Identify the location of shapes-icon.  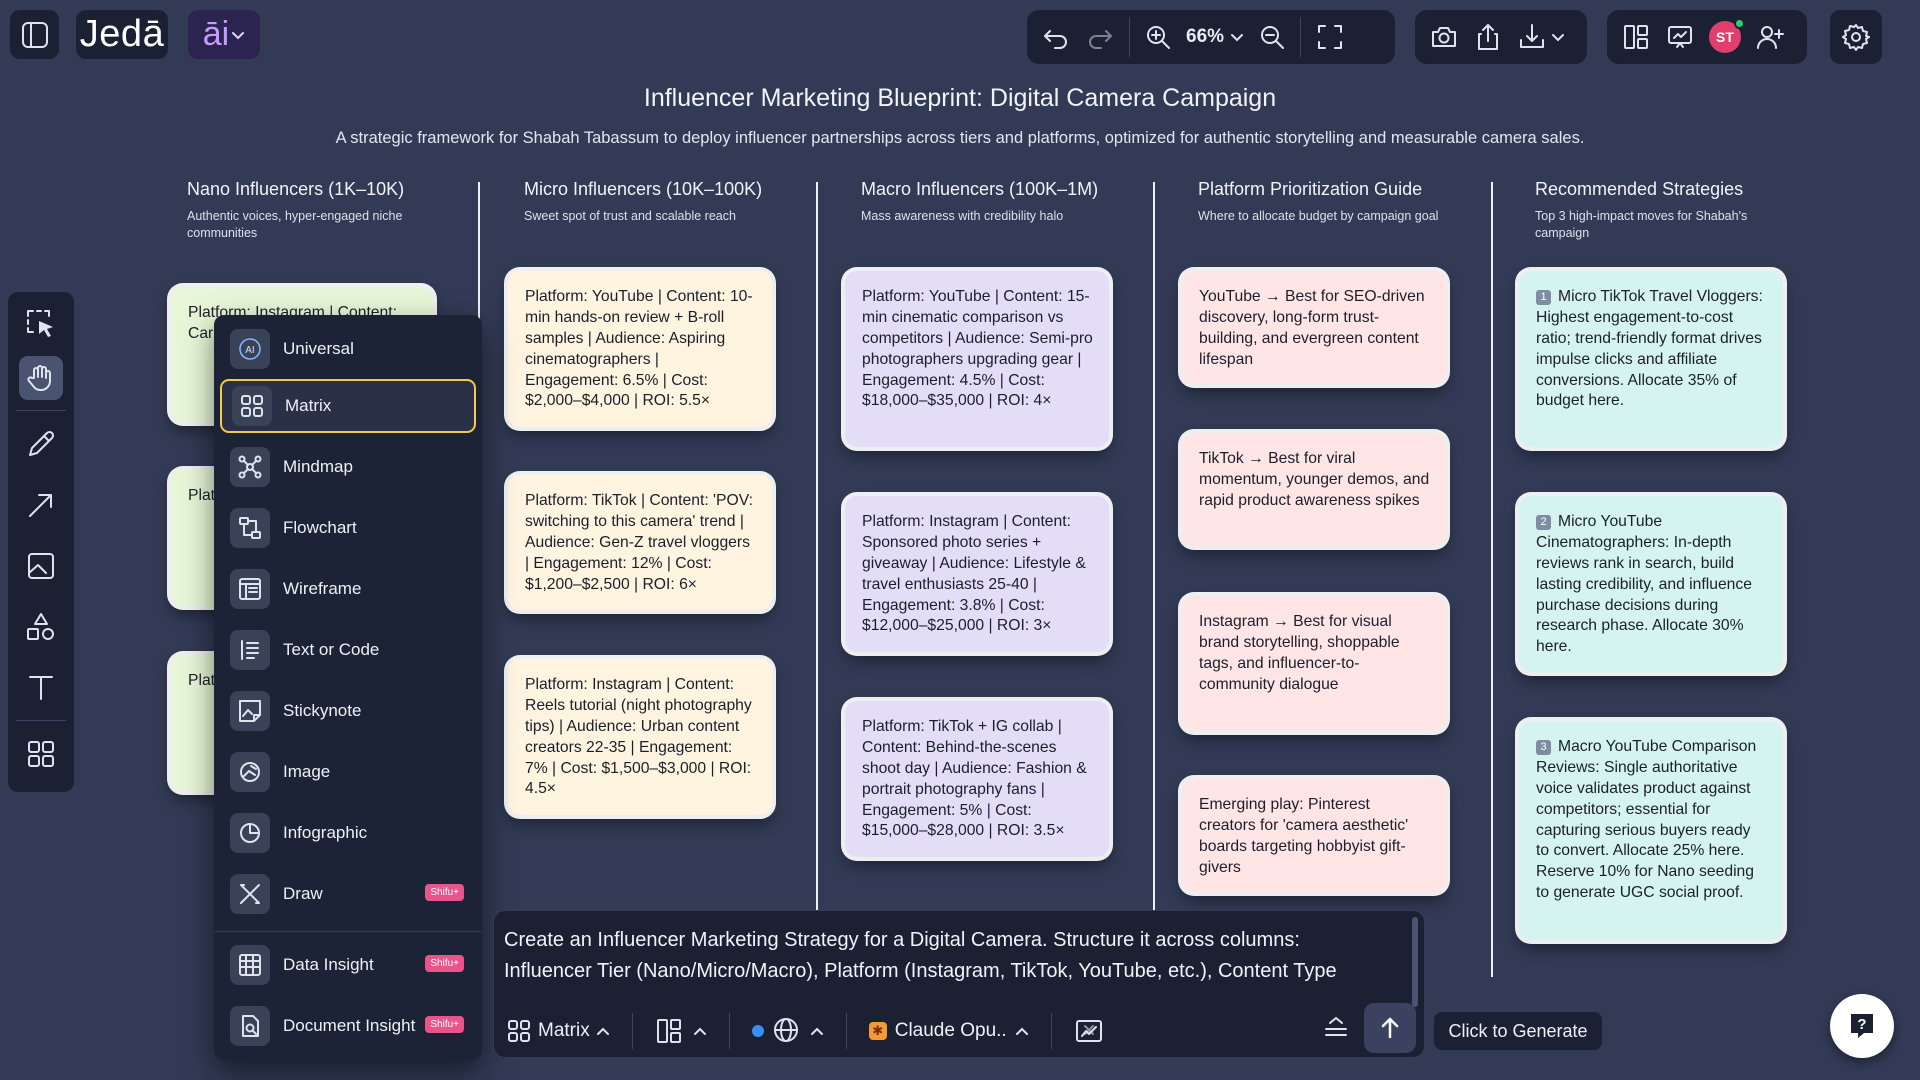
(40, 626).